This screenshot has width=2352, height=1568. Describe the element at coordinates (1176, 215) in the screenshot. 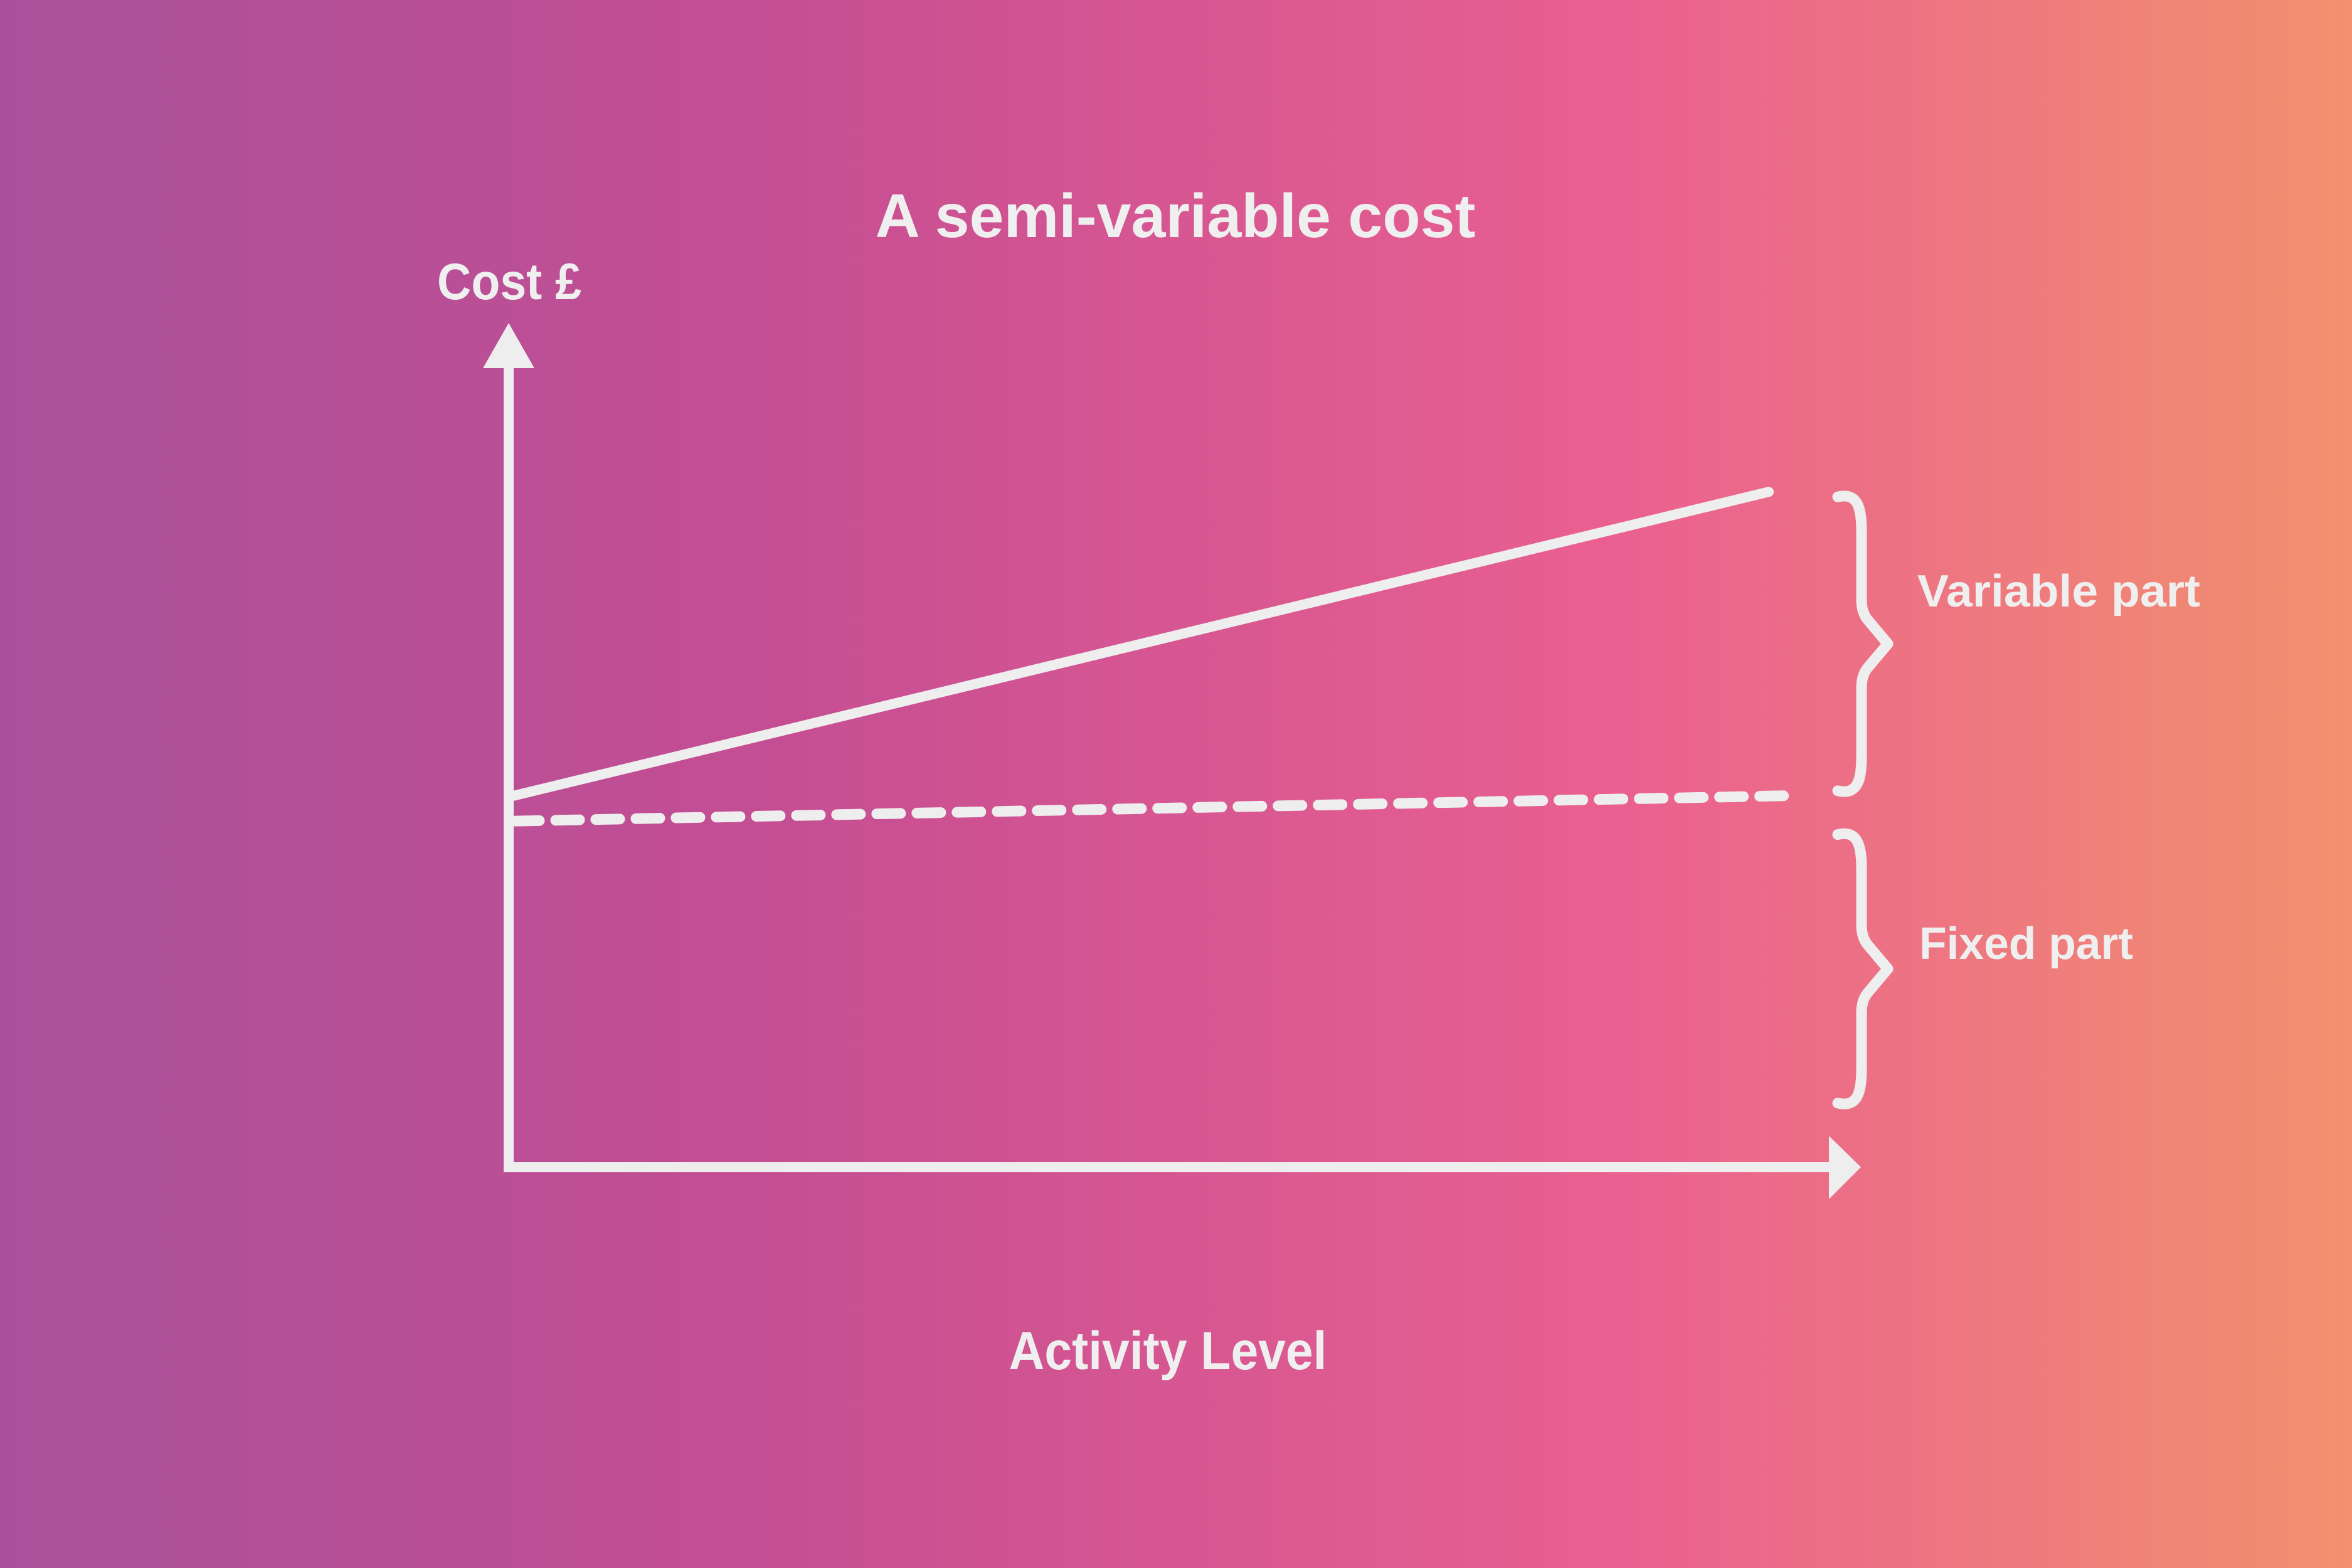

I see `chart-title: A semi-variable cost` at that location.